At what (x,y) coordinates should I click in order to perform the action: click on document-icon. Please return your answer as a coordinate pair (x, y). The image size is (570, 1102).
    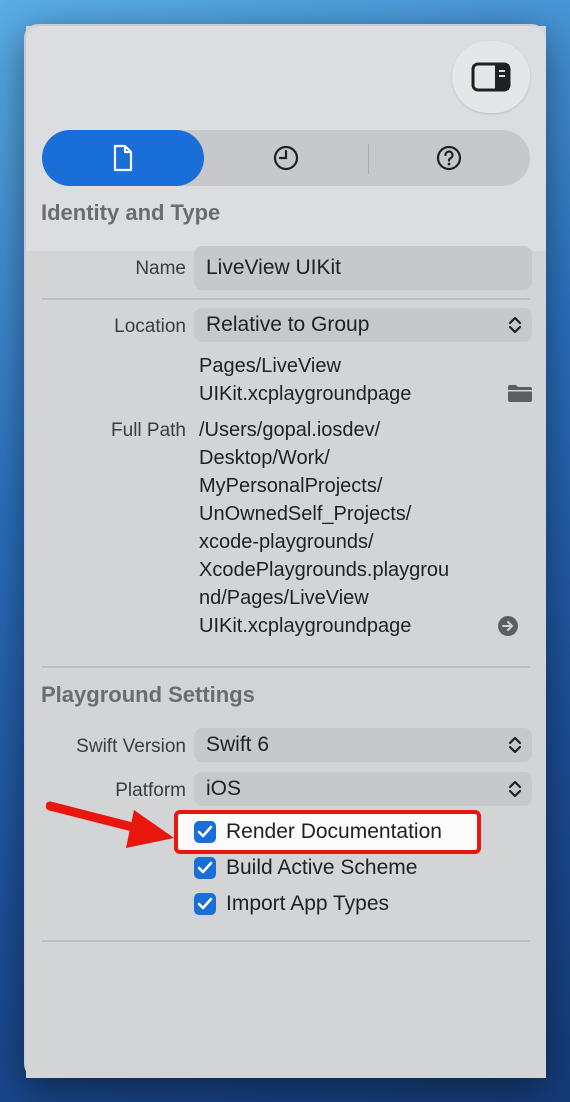
    Looking at the image, I should click on (123, 158).